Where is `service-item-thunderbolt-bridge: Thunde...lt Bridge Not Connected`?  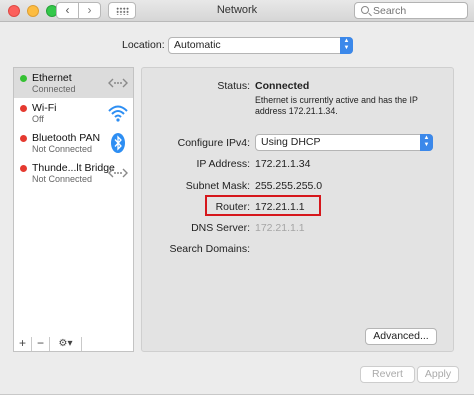 service-item-thunderbolt-bridge: Thunde...lt Bridge Not Connected is located at coordinates (73, 173).